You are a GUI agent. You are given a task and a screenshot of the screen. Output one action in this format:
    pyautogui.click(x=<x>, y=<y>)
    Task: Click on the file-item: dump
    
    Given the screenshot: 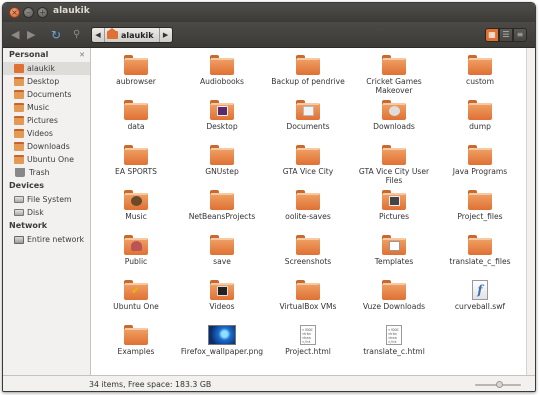 What is the action you would take?
    pyautogui.click(x=480, y=121)
    